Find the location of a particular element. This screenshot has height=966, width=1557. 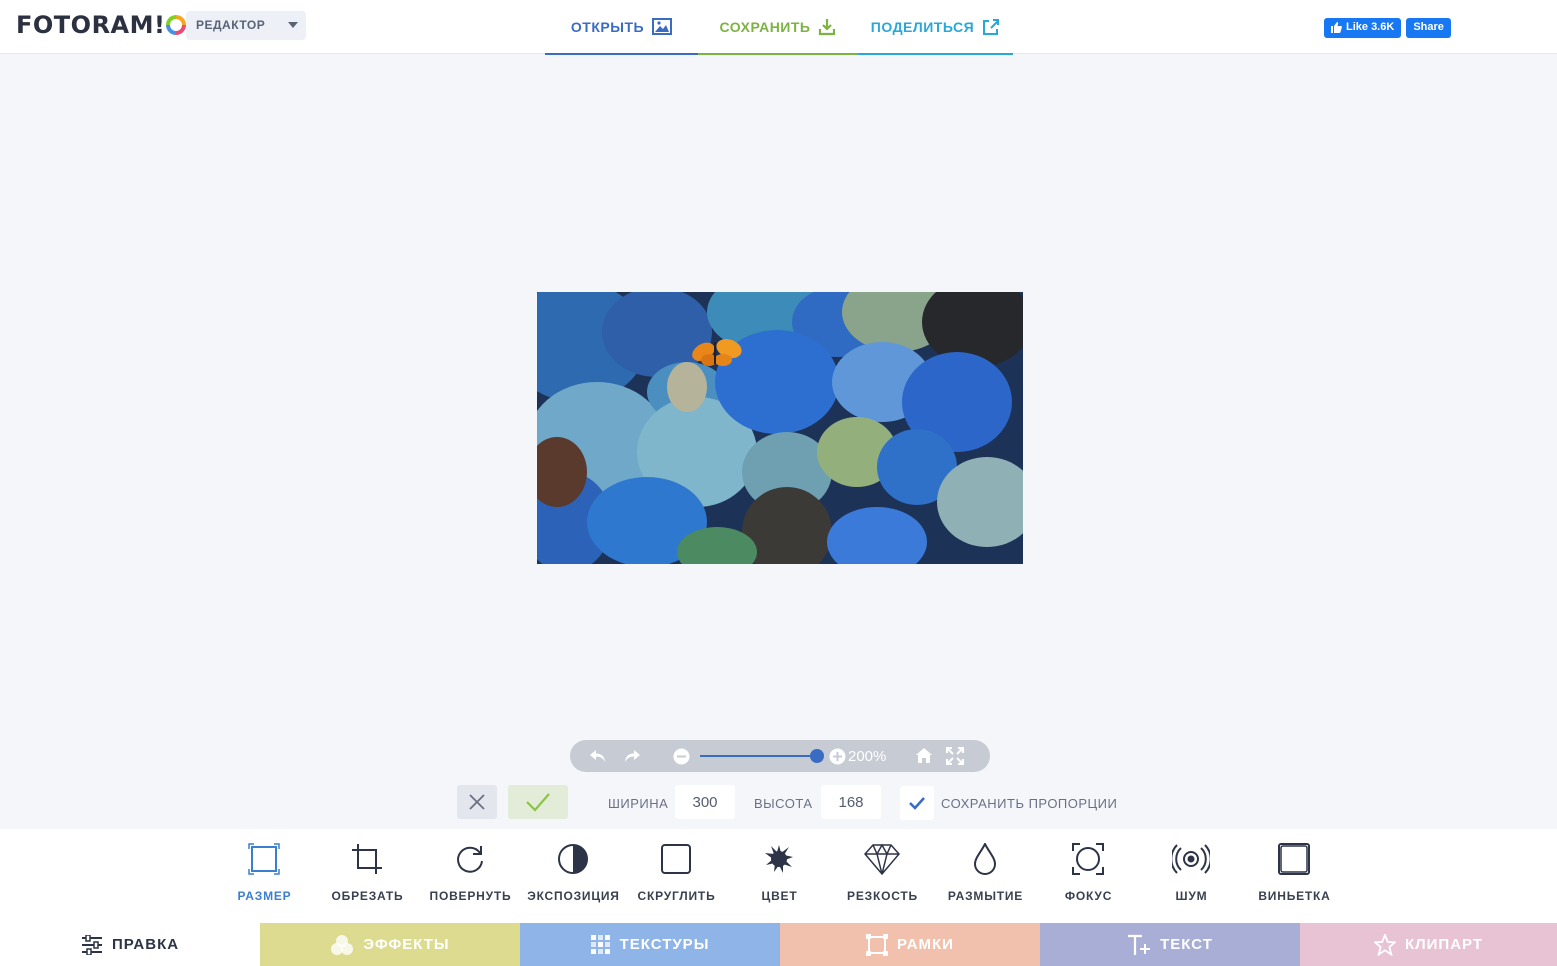

diamond-icon is located at coordinates (882, 859).